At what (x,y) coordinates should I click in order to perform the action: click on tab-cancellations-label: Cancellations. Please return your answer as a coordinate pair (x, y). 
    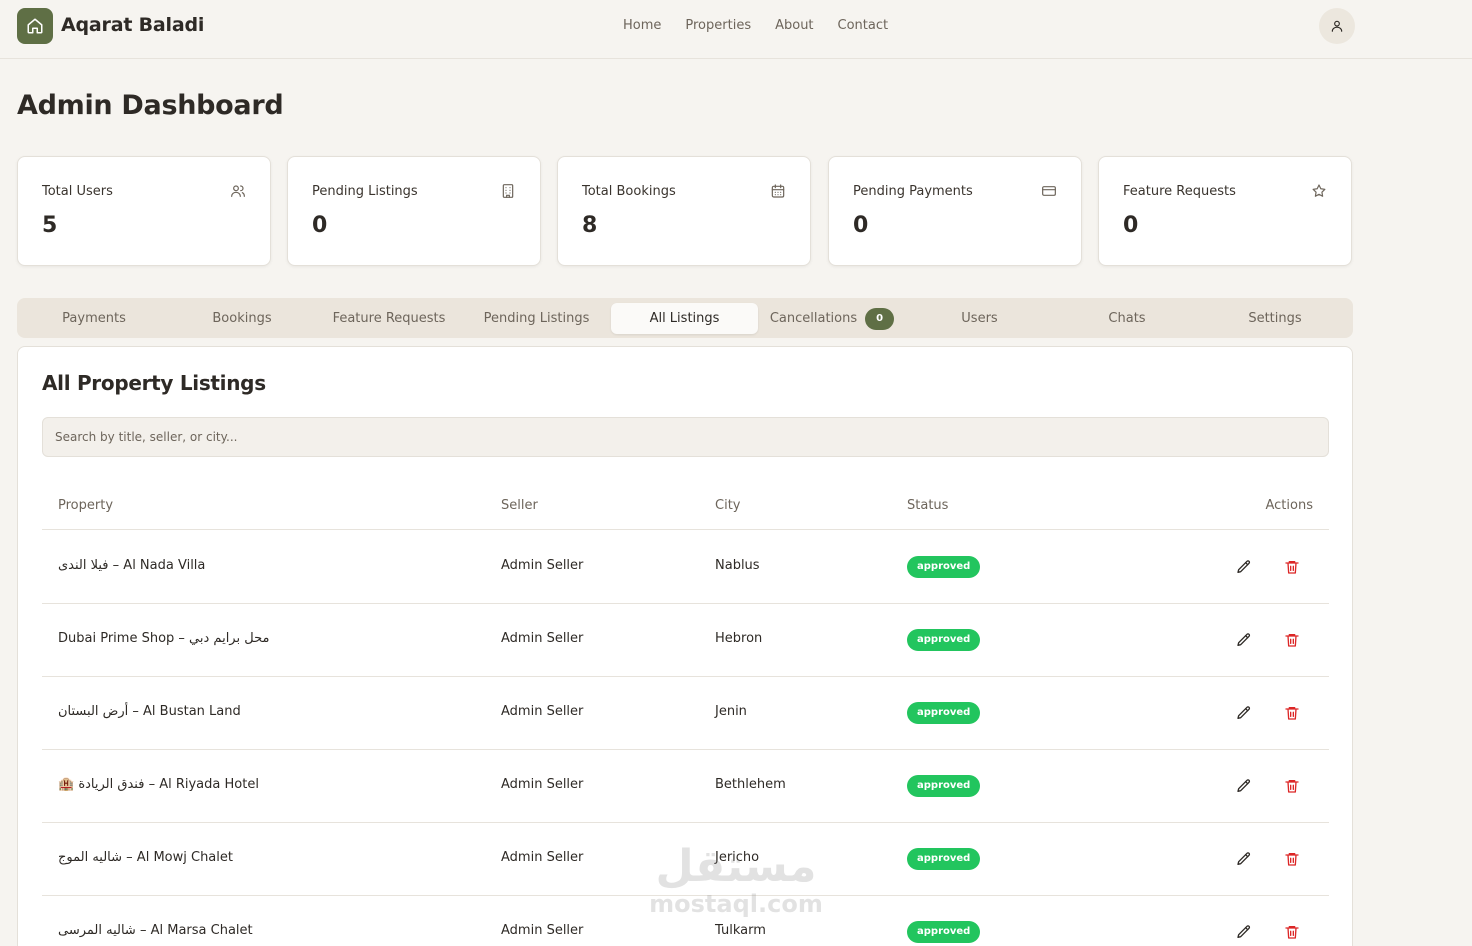
    Looking at the image, I should click on (813, 318).